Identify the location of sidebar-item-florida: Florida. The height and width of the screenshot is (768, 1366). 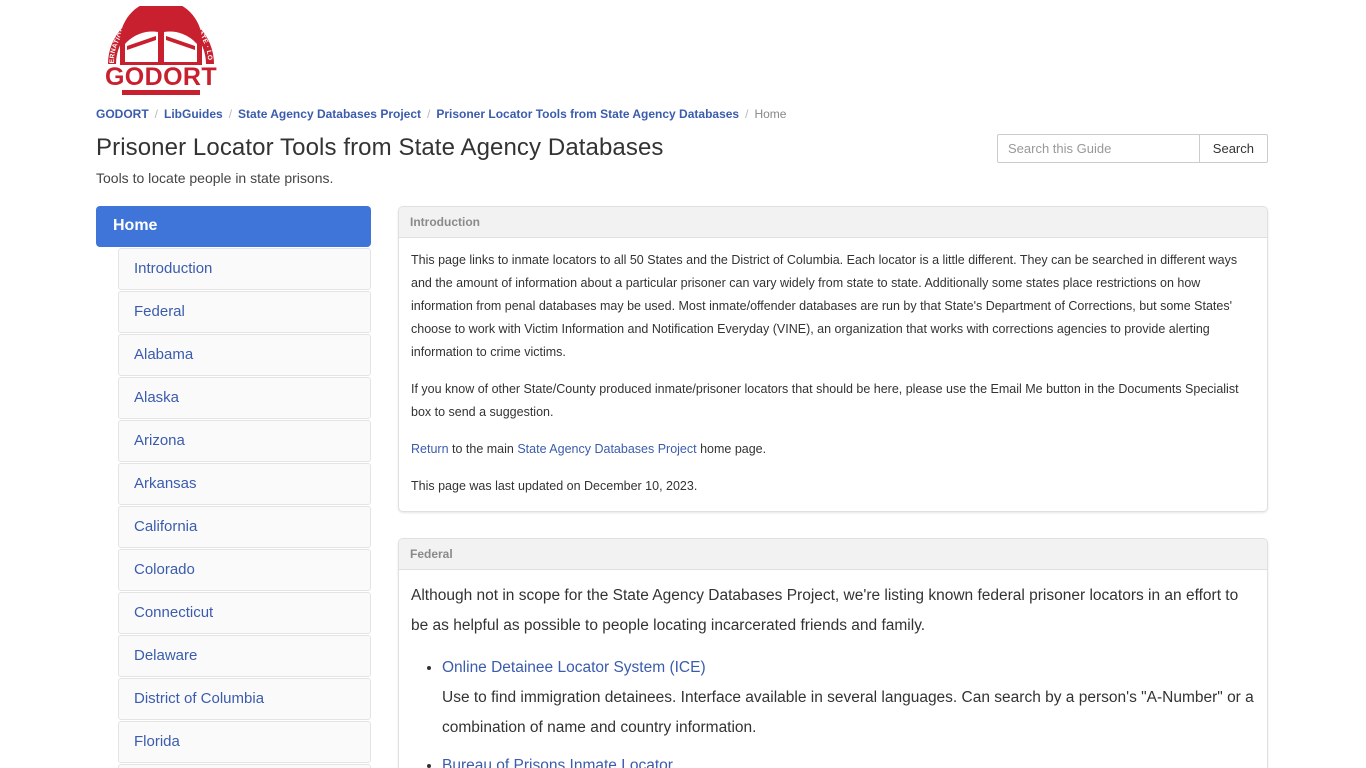
(244, 742).